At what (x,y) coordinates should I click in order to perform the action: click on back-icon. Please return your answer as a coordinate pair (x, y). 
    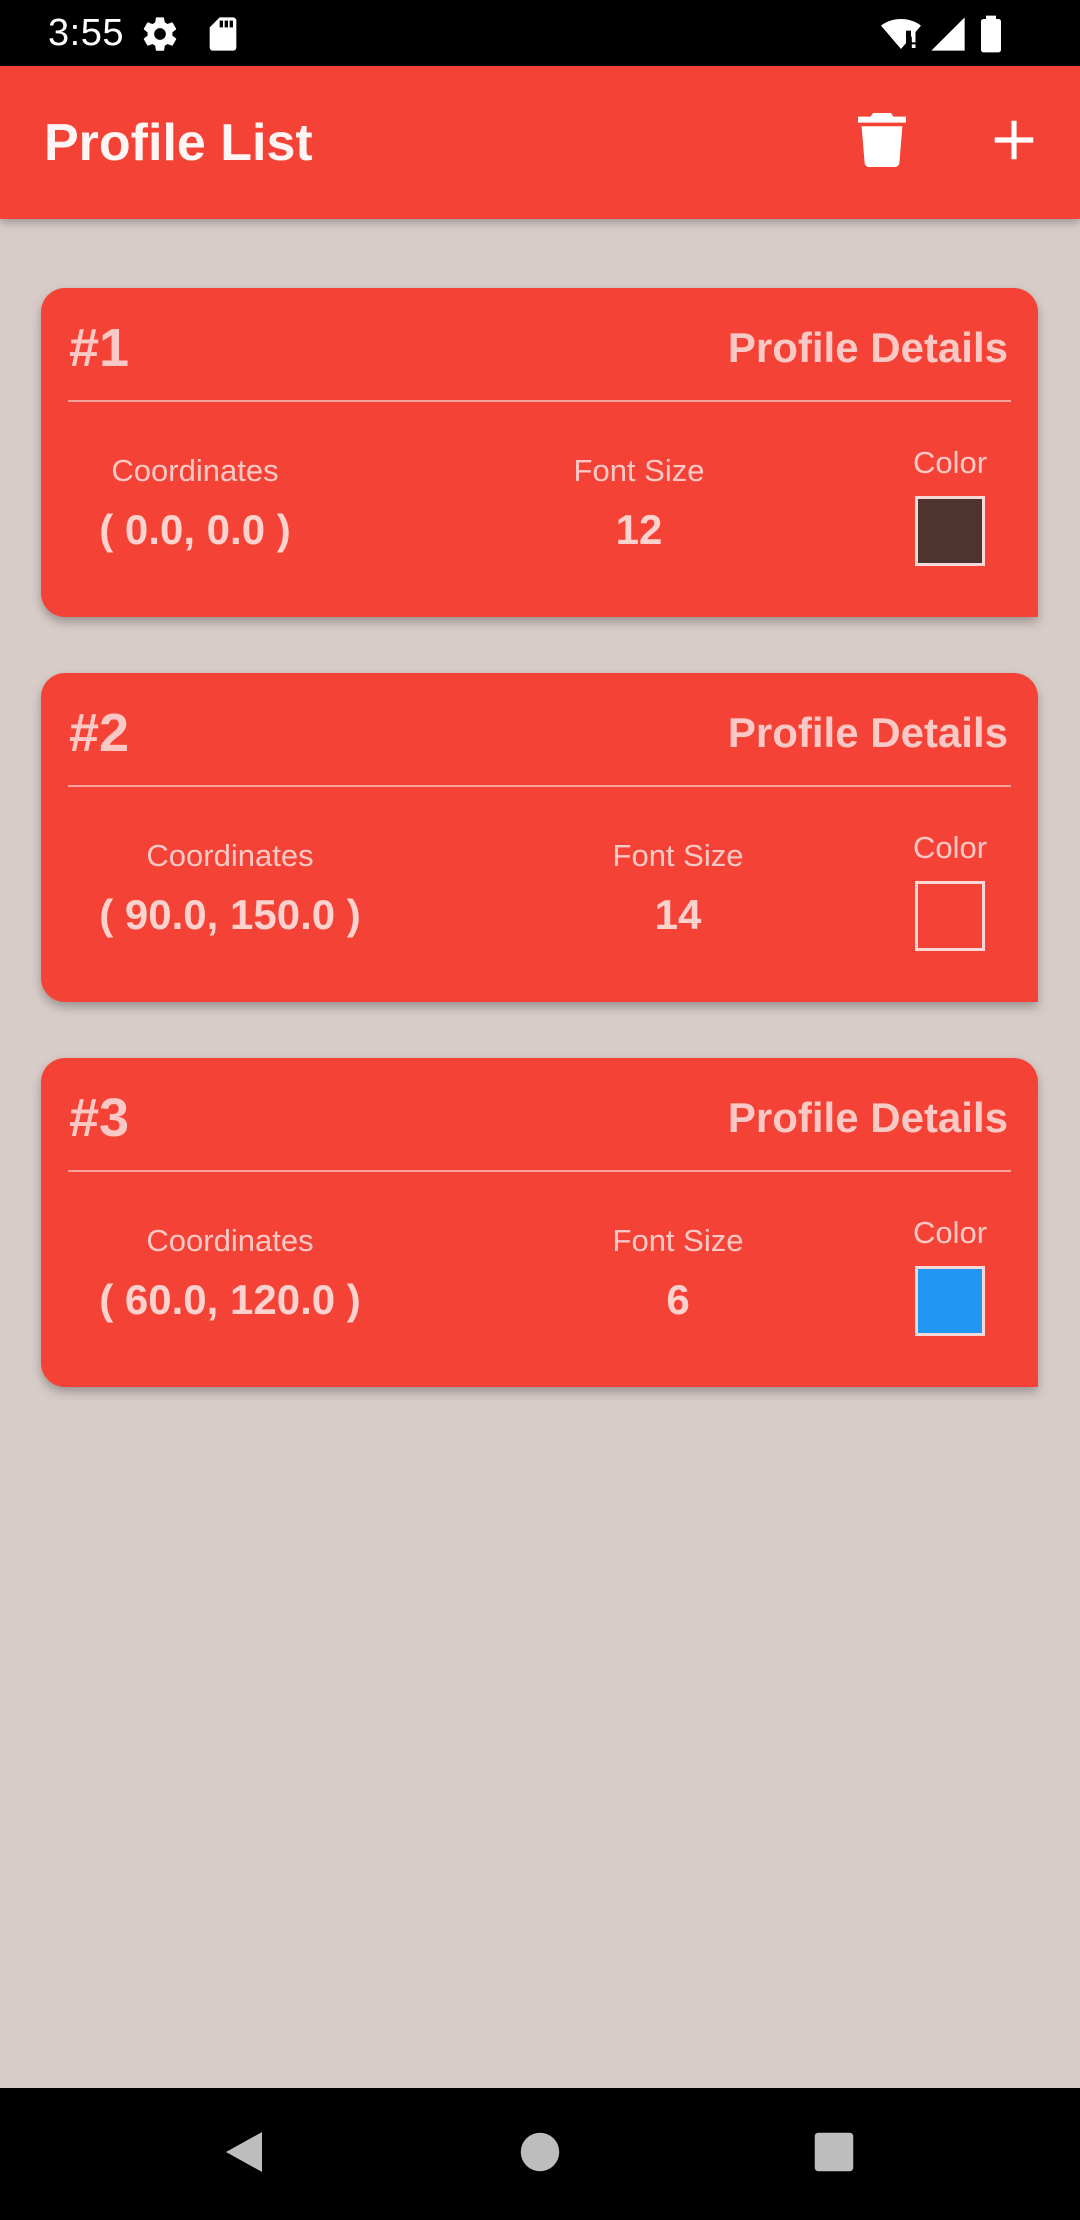
    Looking at the image, I should click on (244, 2154).